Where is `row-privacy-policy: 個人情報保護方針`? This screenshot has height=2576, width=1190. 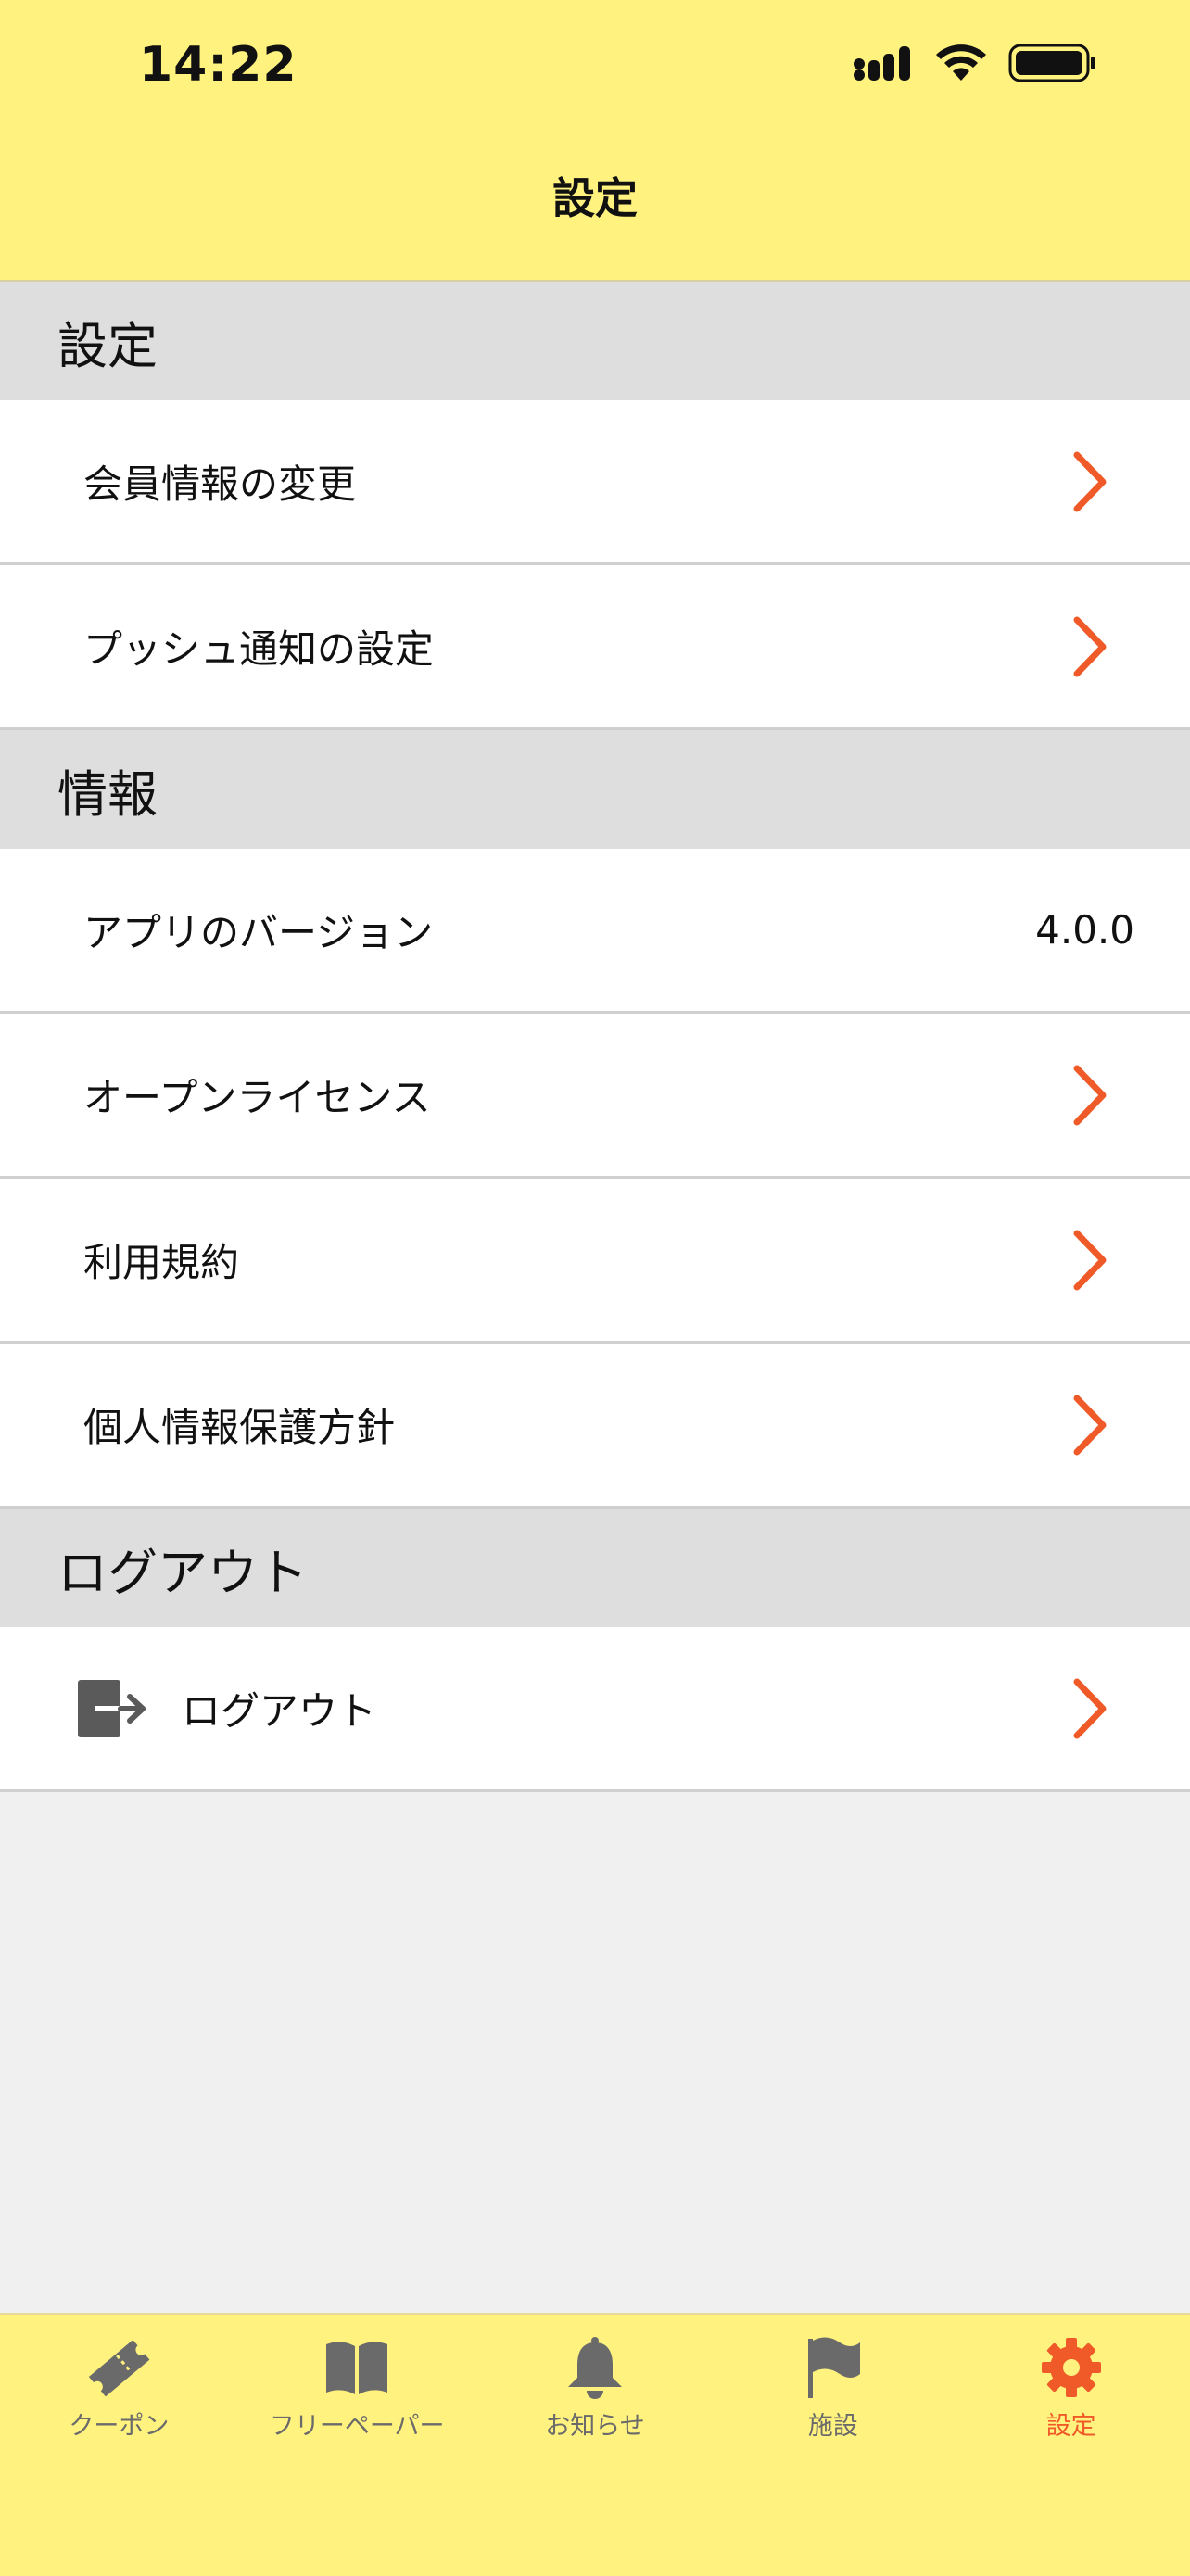 row-privacy-policy: 個人情報保護方針 is located at coordinates (595, 1426).